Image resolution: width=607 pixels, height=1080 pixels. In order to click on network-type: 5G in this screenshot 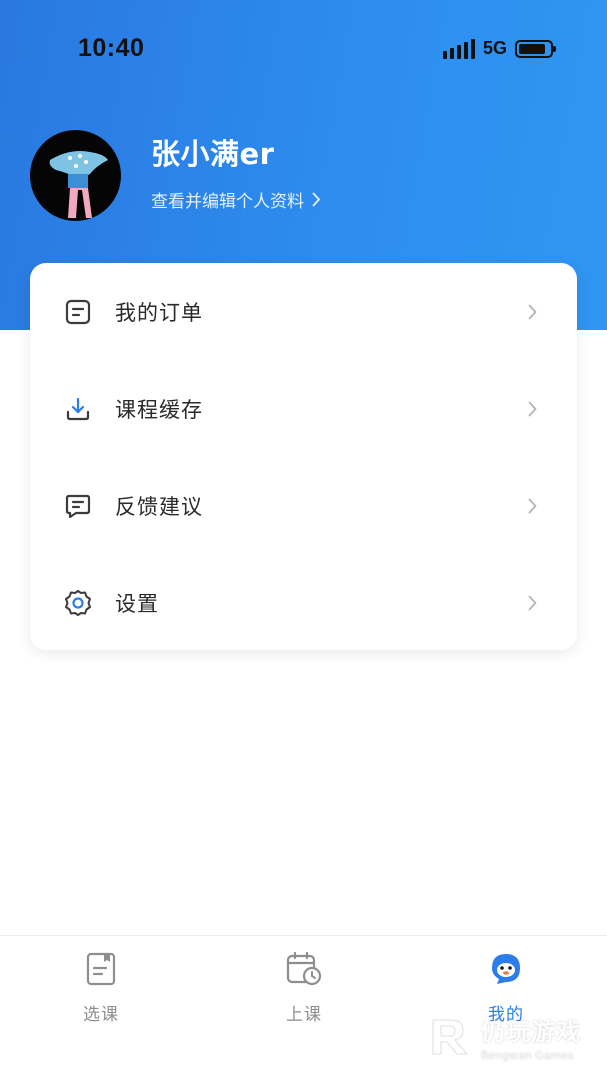, I will do `click(494, 48)`.